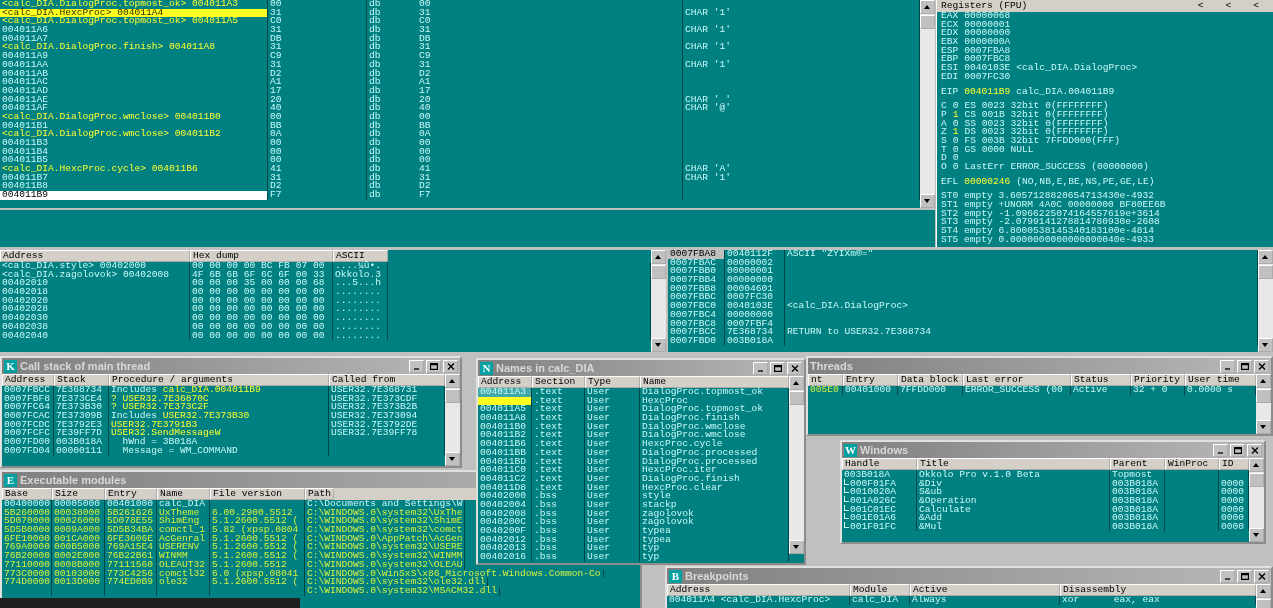 The width and height of the screenshot is (1273, 608). What do you see at coordinates (985, 590) in the screenshot?
I see `column-header: Active` at bounding box center [985, 590].